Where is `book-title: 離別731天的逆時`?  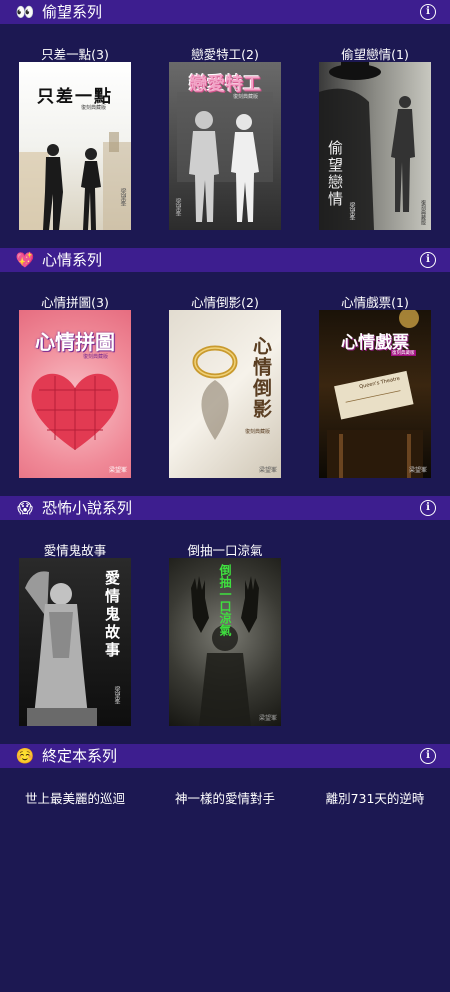 book-title: 離別731天的逆時 is located at coordinates (375, 798).